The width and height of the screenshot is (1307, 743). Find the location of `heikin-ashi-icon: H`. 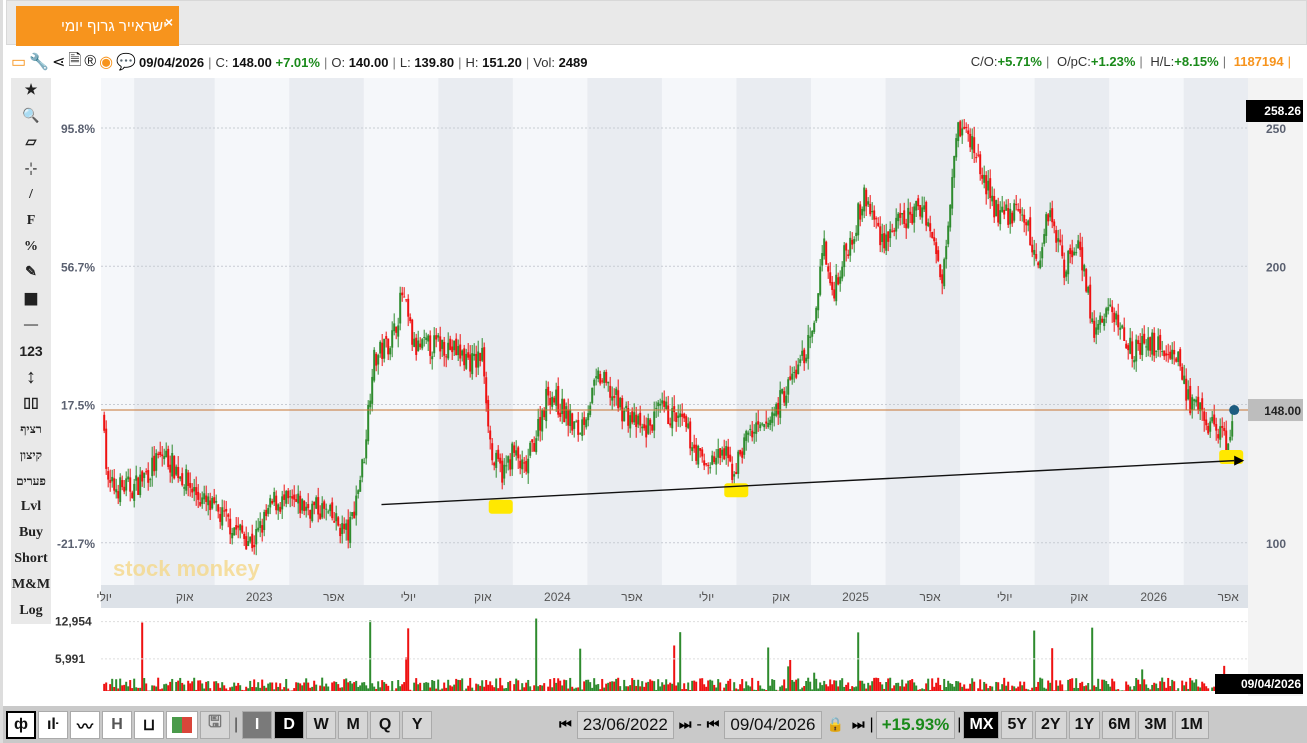

heikin-ashi-icon: H is located at coordinates (117, 724).